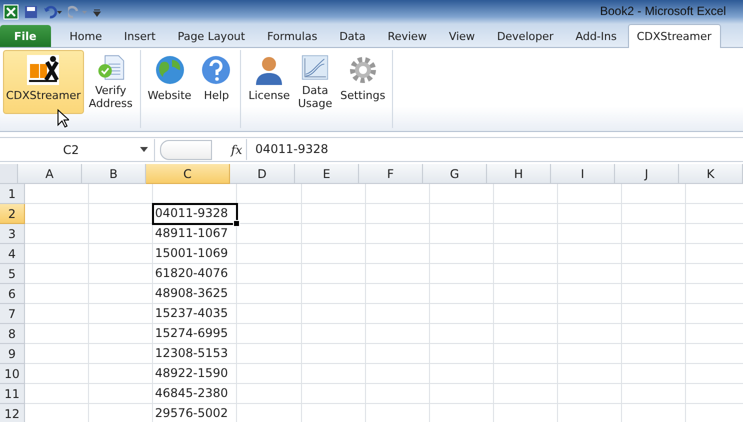 This screenshot has height=422, width=743. Describe the element at coordinates (525, 36) in the screenshot. I see `ribbon-tab: Developer` at that location.